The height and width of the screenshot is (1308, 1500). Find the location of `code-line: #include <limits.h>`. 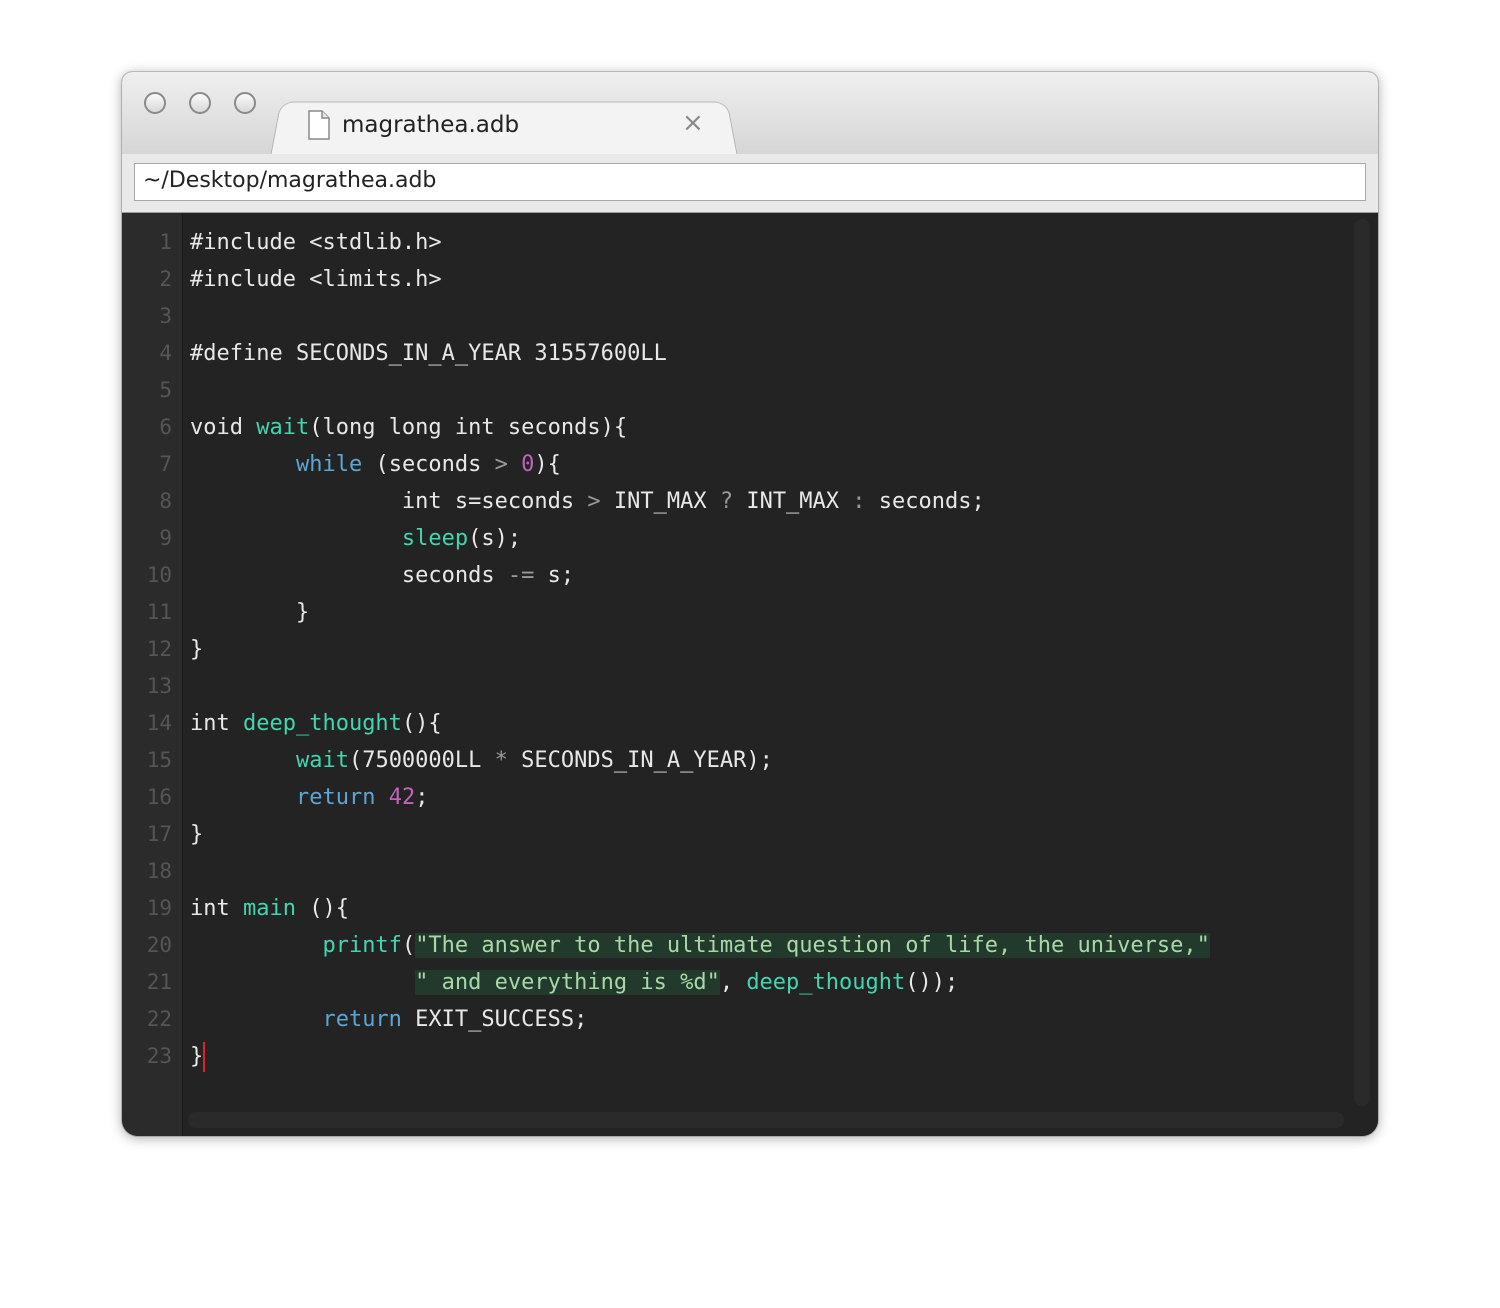

code-line: #include <limits.h> is located at coordinates (316, 279).